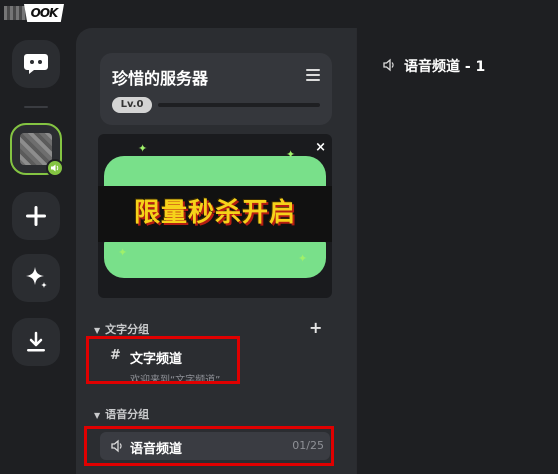 Image resolution: width=558 pixels, height=474 pixels. Describe the element at coordinates (356, 251) in the screenshot. I see `main-divider` at that location.